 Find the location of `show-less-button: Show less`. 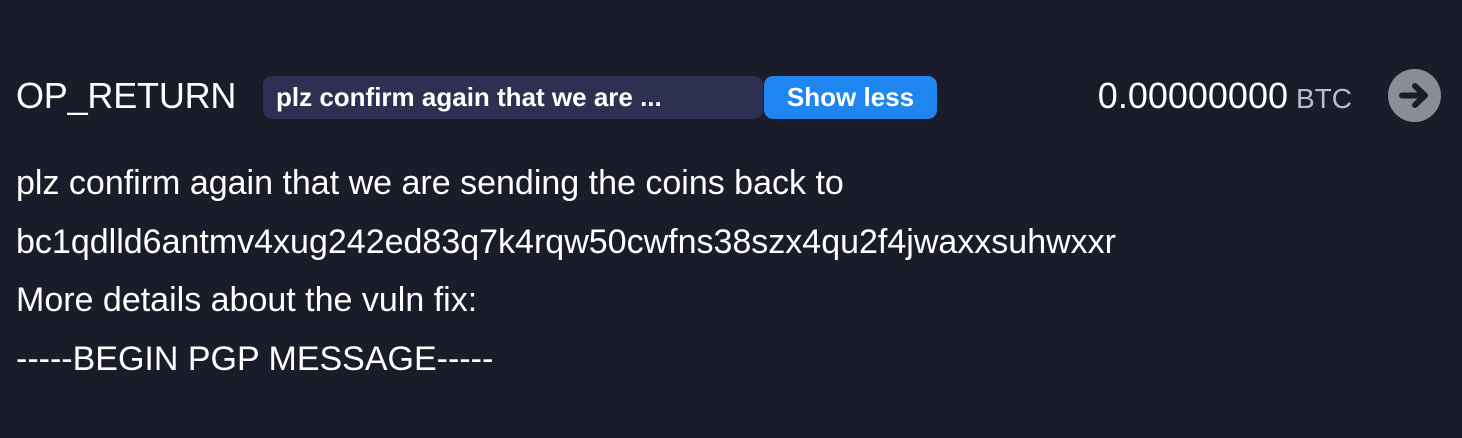

show-less-button: Show less is located at coordinates (850, 97).